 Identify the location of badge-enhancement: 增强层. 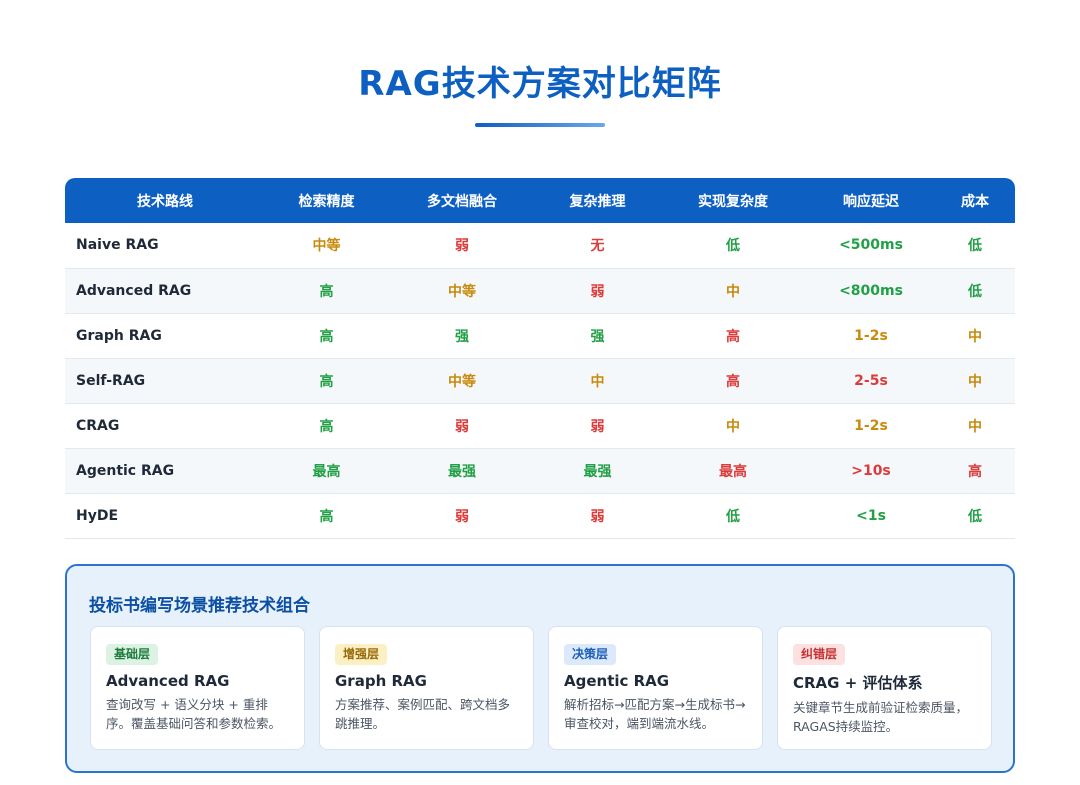
(361, 654).